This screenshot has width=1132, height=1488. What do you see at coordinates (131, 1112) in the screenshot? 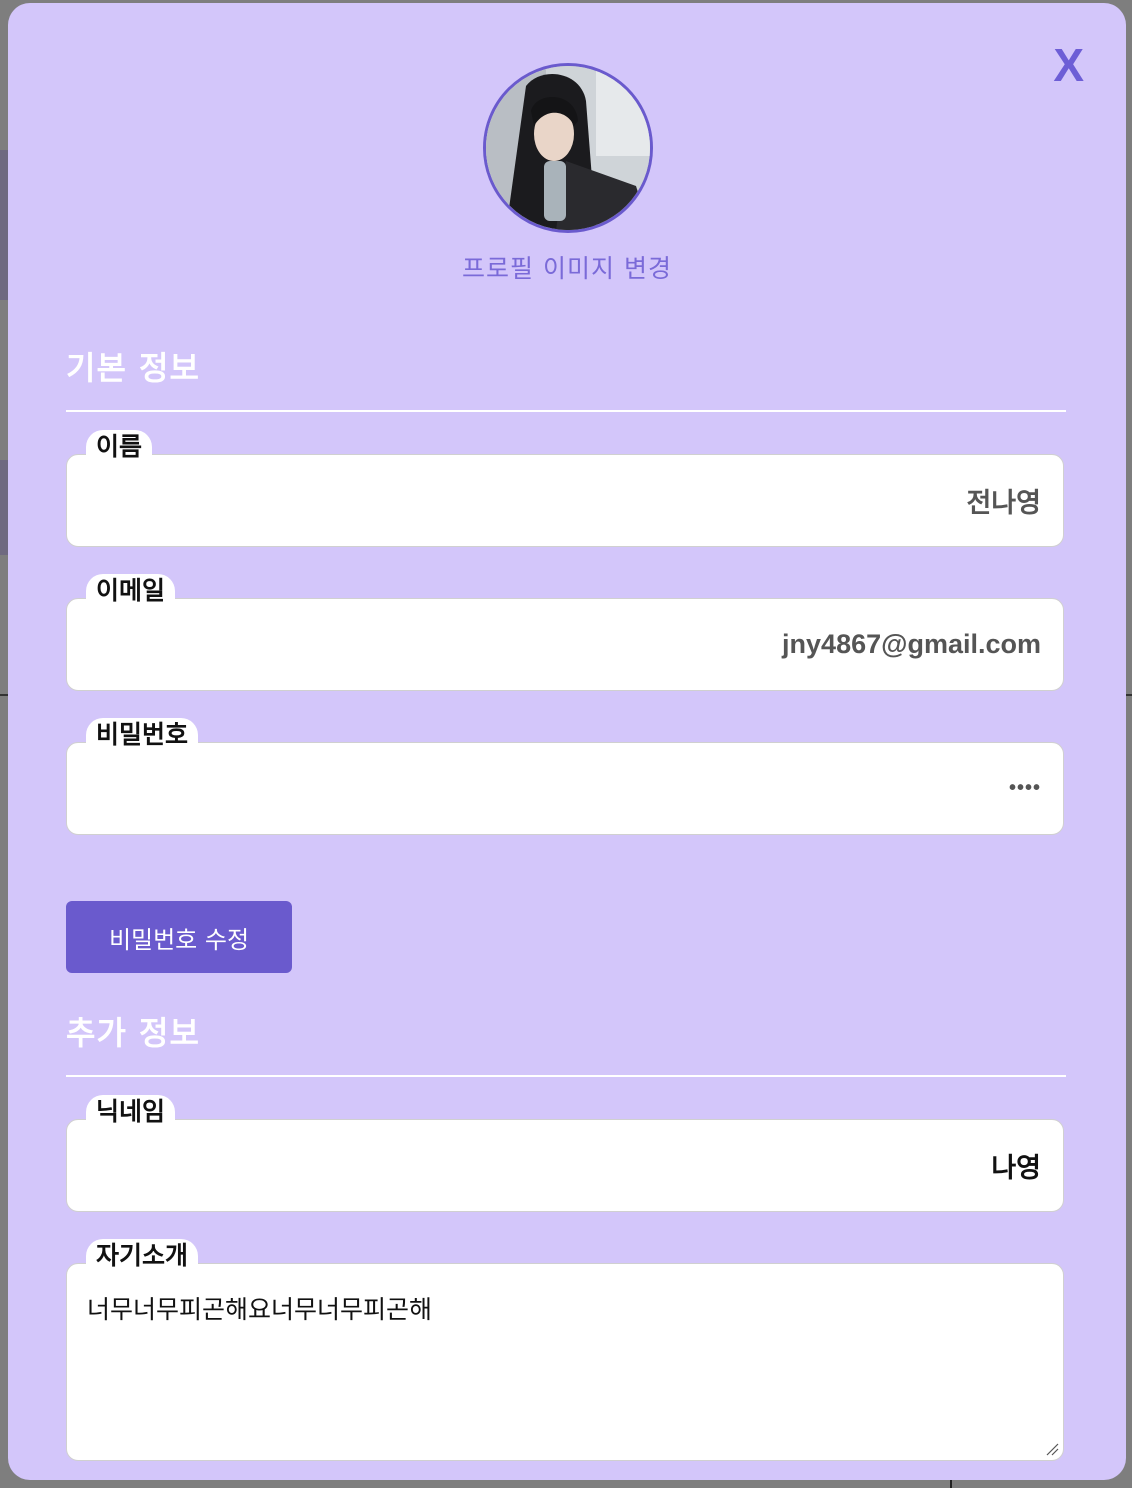
I see `nickname-label: 닉네임` at bounding box center [131, 1112].